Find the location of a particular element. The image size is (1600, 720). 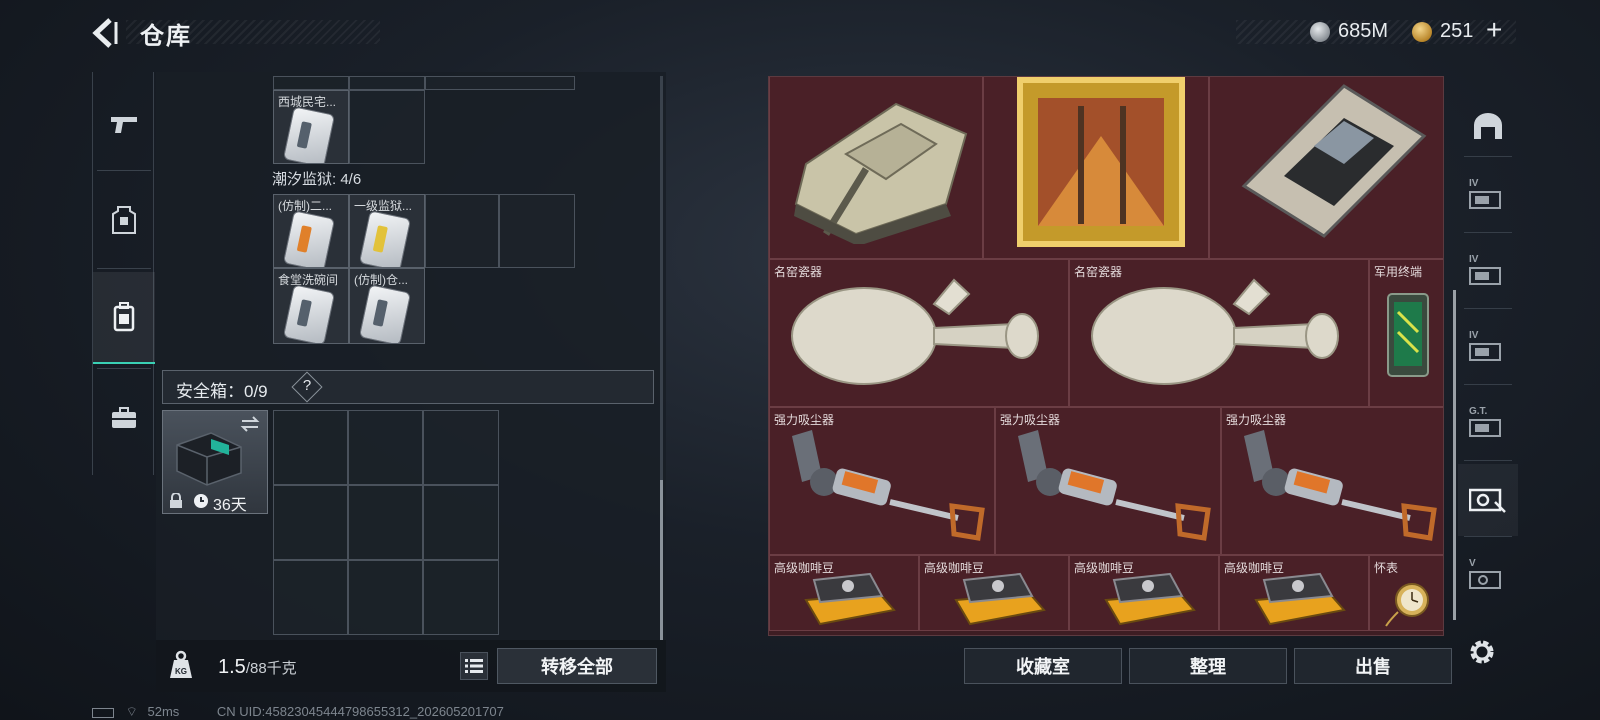

ping-value: 52ms is located at coordinates (163, 711).